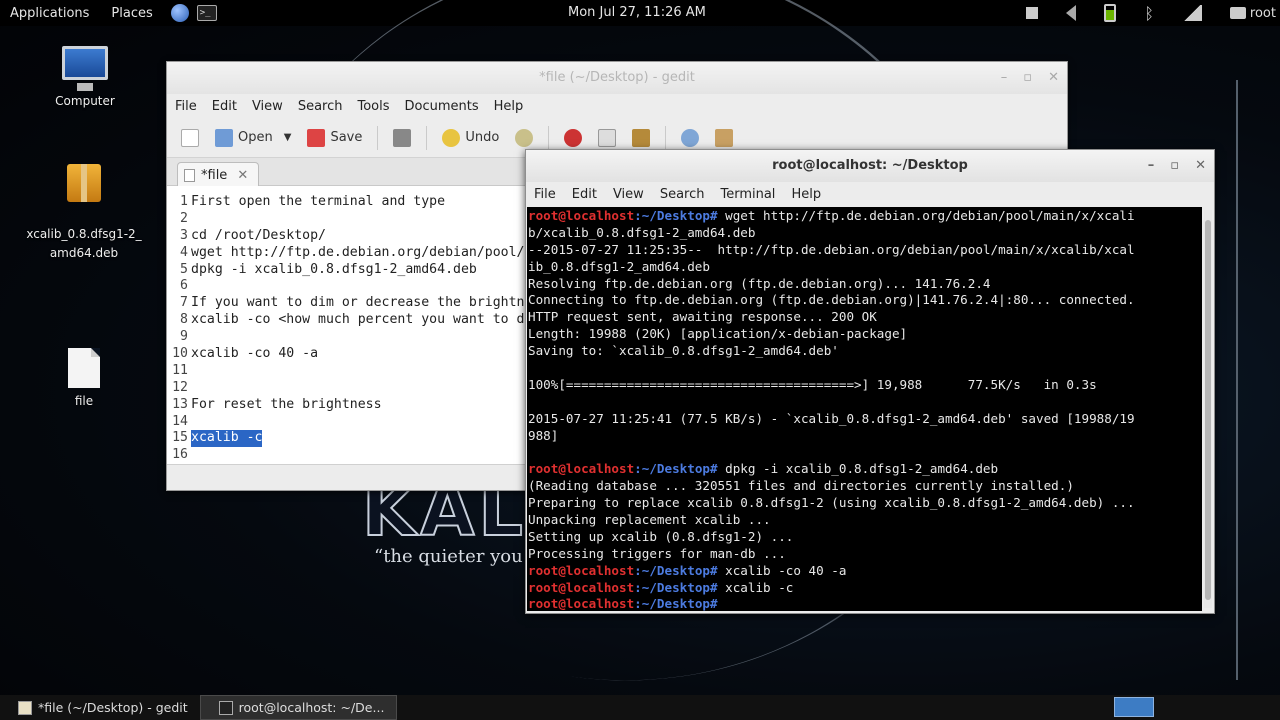  I want to click on desktop-icon-deb-package: xcalib_0.8.dfsg1-2_ amd64.deb, so click(84, 213).